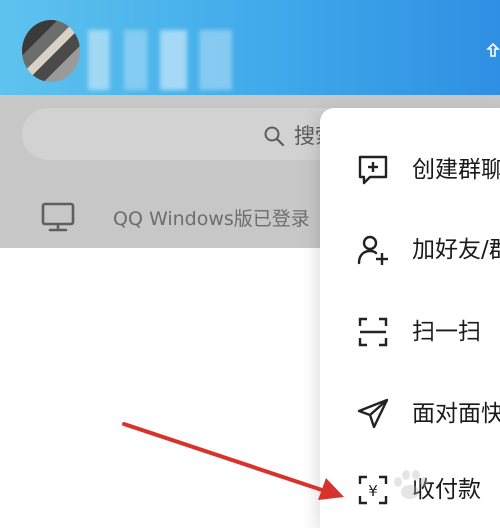 The height and width of the screenshot is (528, 500). Describe the element at coordinates (58, 217) in the screenshot. I see `monitor-icon` at that location.